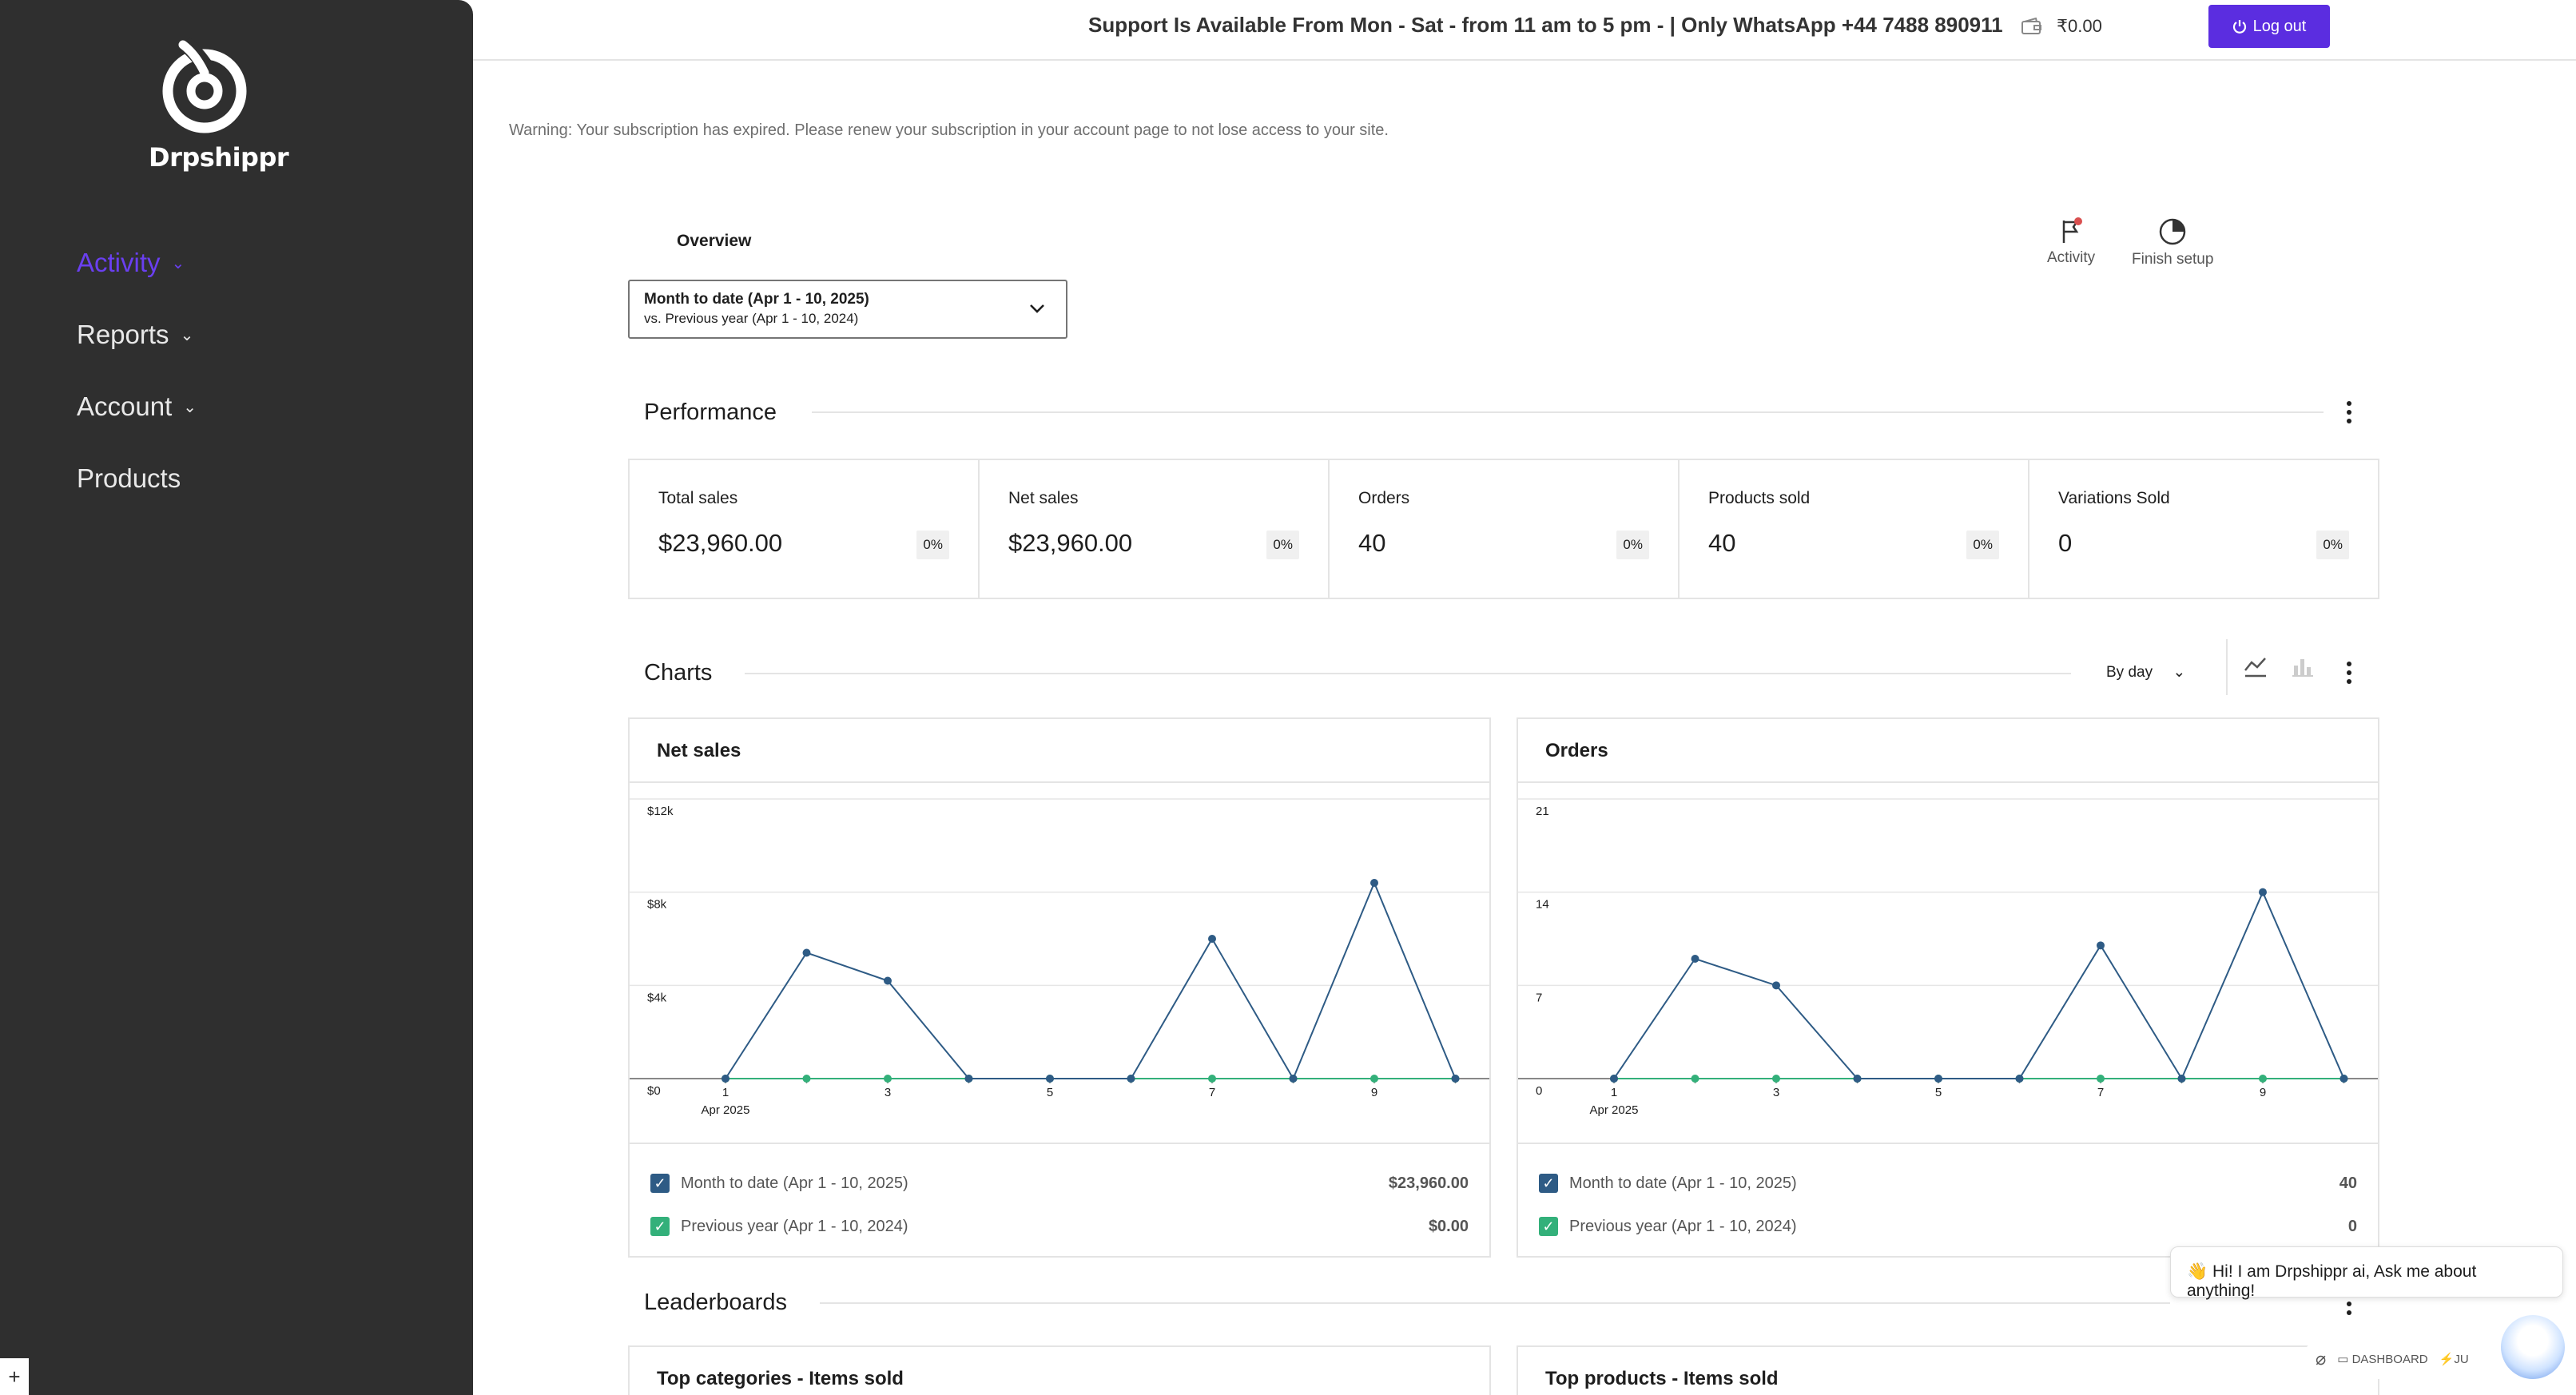 The height and width of the screenshot is (1395, 2576). What do you see at coordinates (1155, 529) in the screenshot?
I see `kpi-net-sales: Net sales $23,960.00 0%` at bounding box center [1155, 529].